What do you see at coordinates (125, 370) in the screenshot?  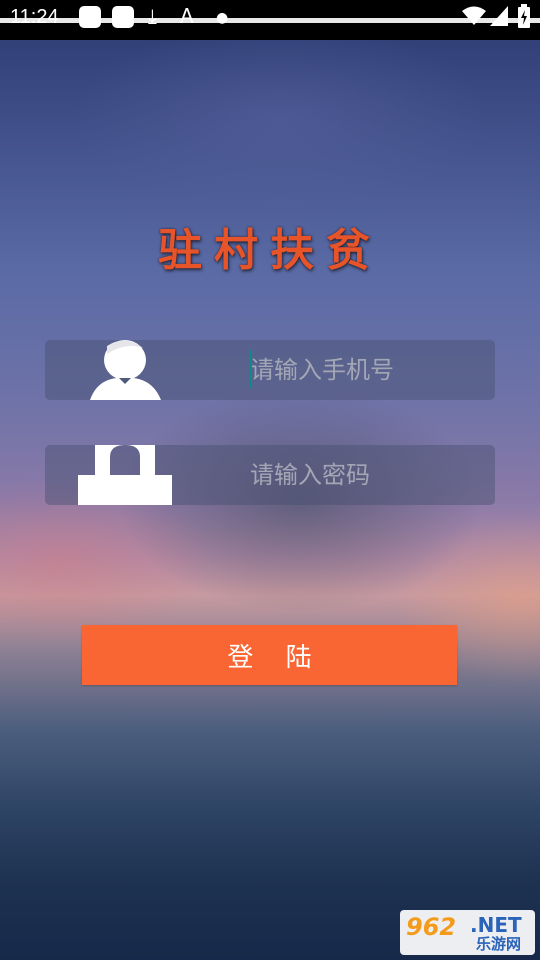 I see `user-icon` at bounding box center [125, 370].